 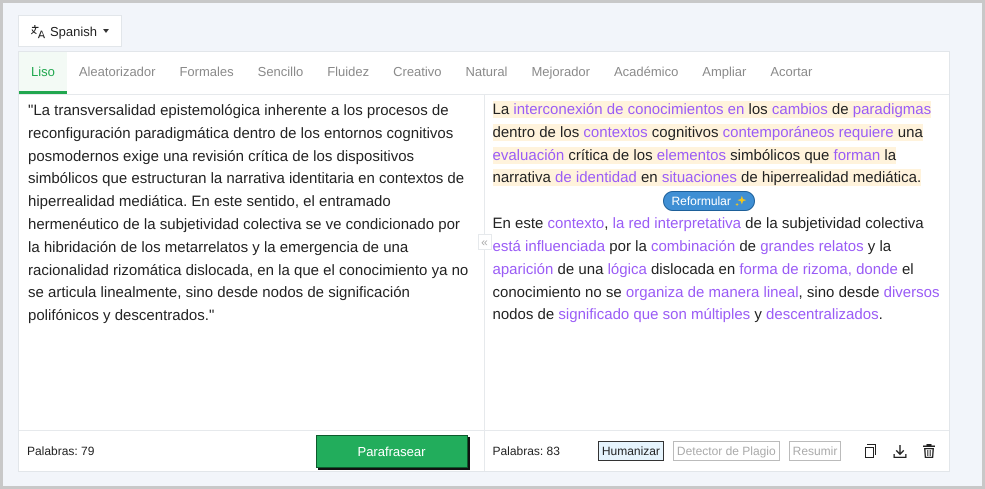 What do you see at coordinates (487, 73) in the screenshot?
I see `mode-tab: Natural` at bounding box center [487, 73].